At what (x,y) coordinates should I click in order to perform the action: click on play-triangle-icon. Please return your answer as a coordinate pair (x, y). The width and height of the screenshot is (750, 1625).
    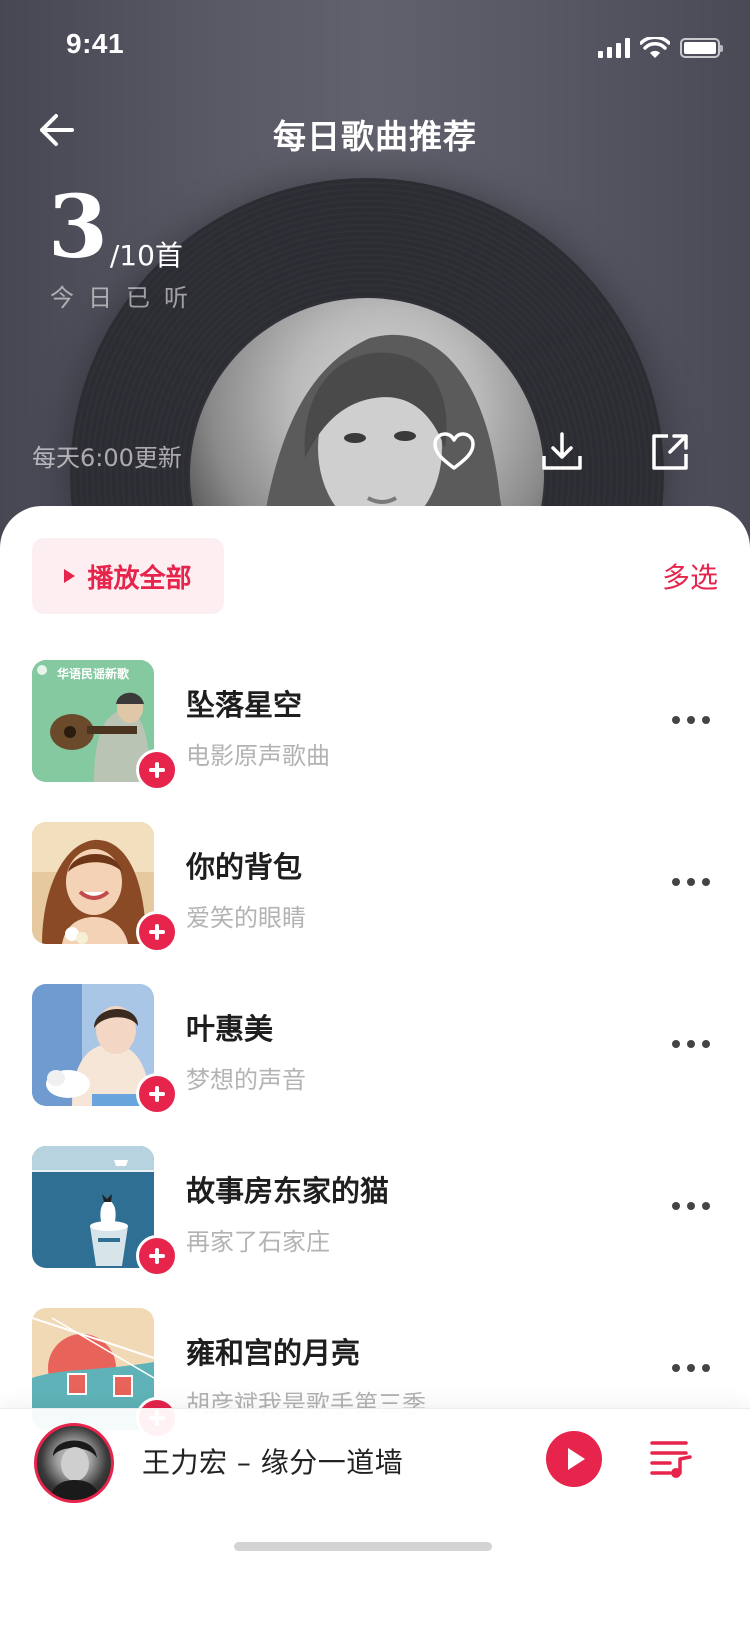
    Looking at the image, I should click on (70, 576).